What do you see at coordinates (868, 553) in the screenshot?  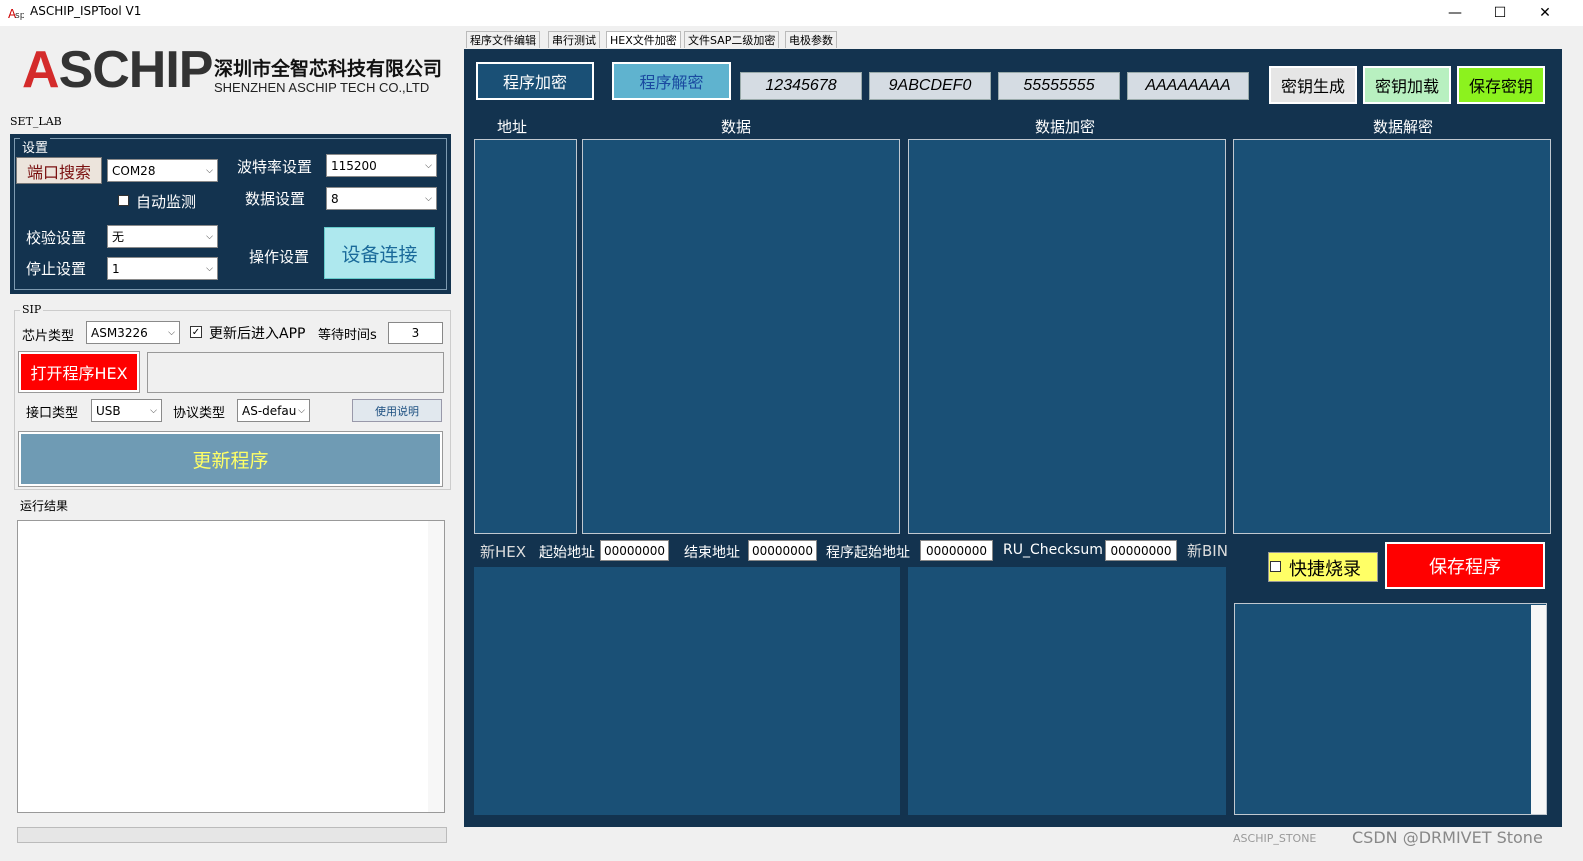 I see `program-start-label: 程序起始地址` at bounding box center [868, 553].